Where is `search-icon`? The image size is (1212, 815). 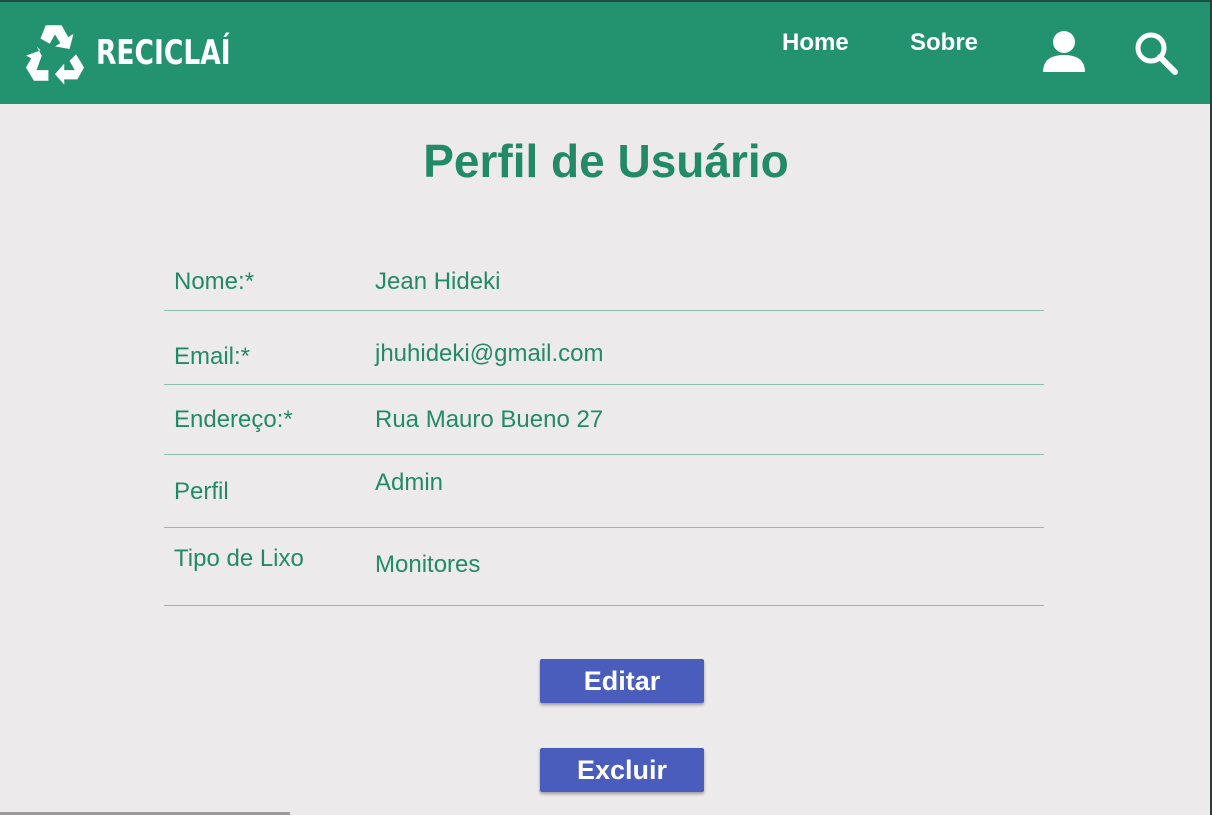
search-icon is located at coordinates (1156, 53).